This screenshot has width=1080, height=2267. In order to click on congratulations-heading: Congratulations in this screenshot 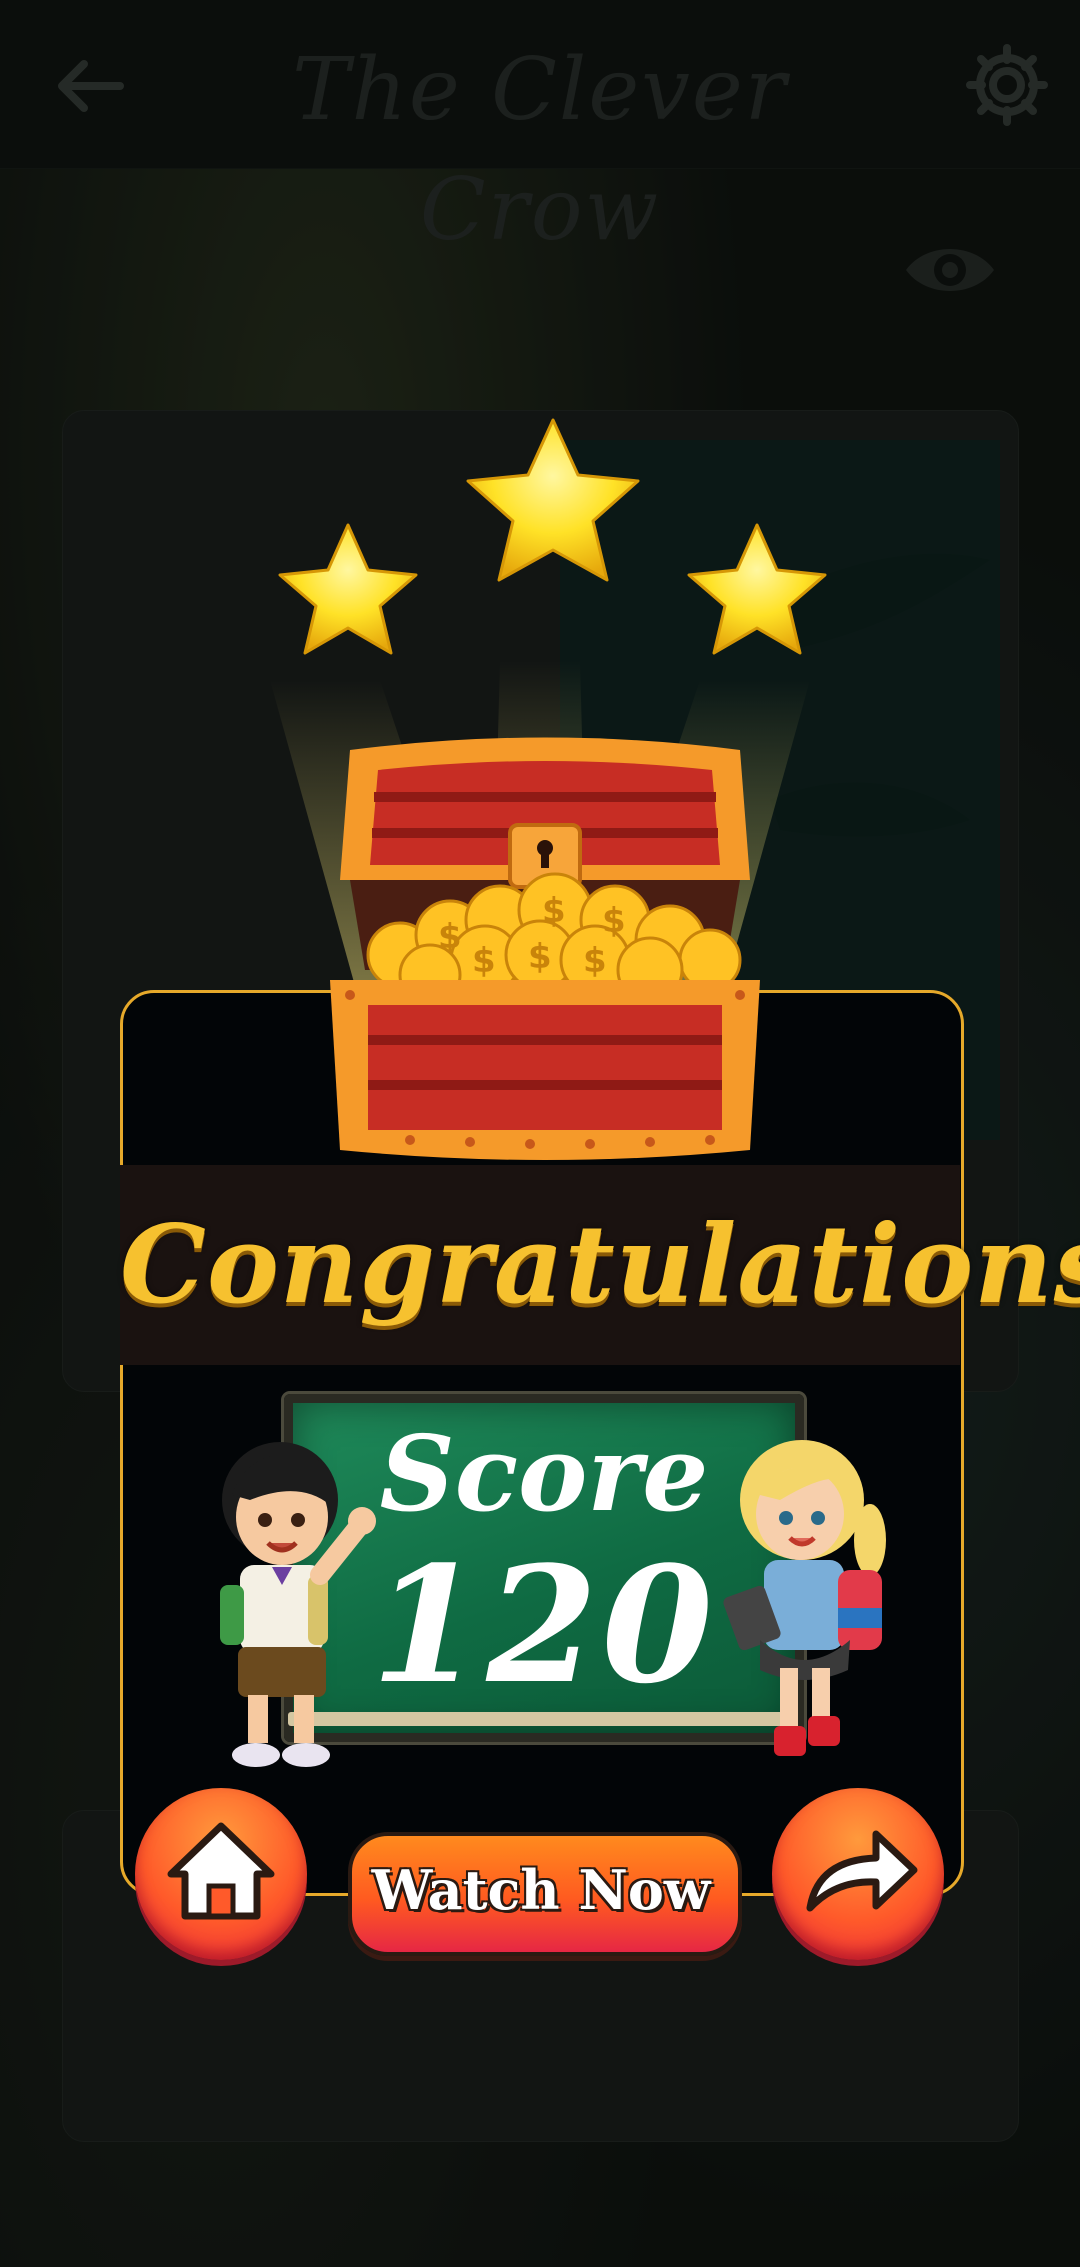, I will do `click(600, 1265)`.